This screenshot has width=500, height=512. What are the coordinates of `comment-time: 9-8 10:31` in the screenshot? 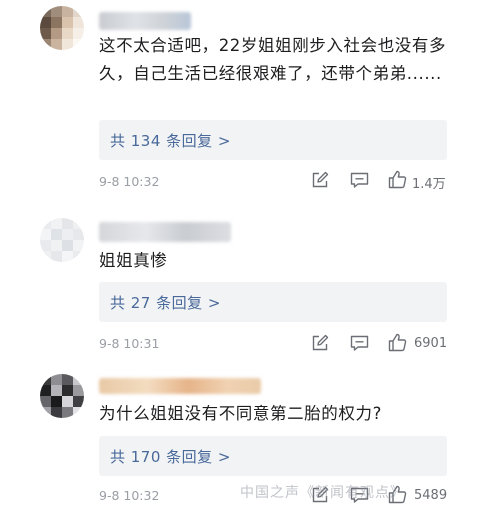 It's located at (129, 343).